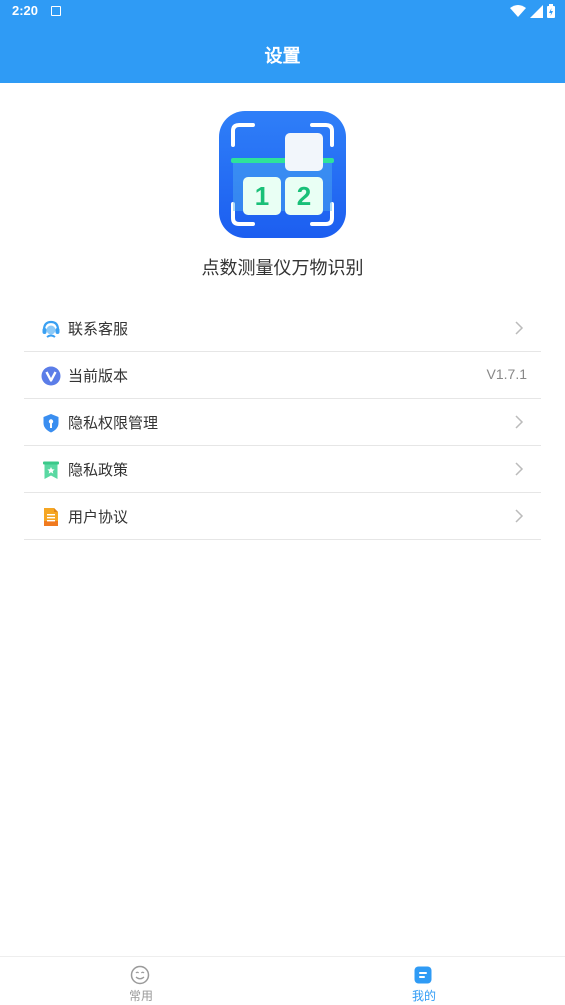 The image size is (565, 1005). Describe the element at coordinates (282, 328) in the screenshot. I see `menu-item-contact-service: 联系客服` at that location.